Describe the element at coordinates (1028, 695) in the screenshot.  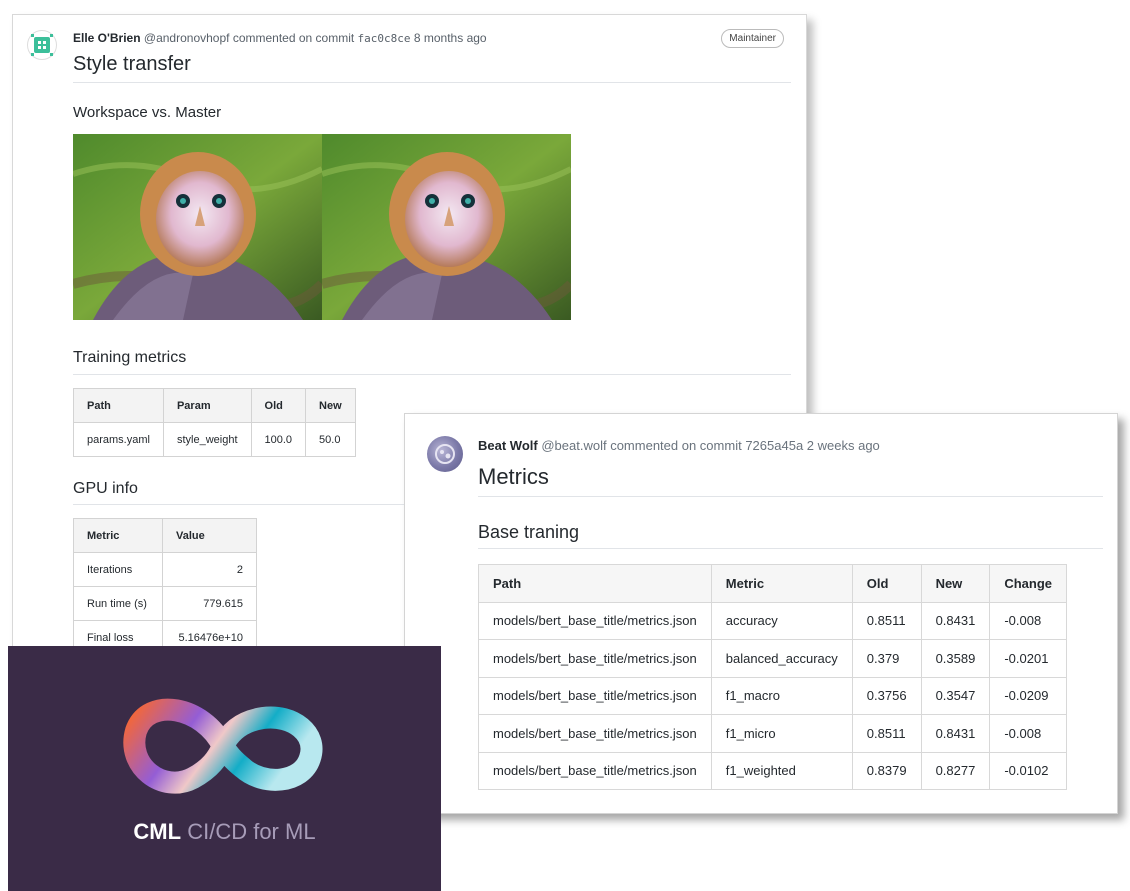
I see `table-cell: -0.0209` at that location.